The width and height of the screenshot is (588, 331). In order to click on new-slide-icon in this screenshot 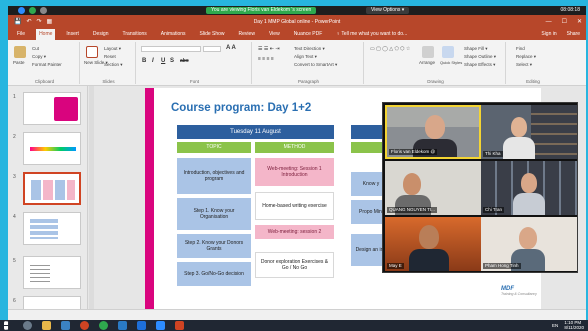, I will do `click(92, 52)`.